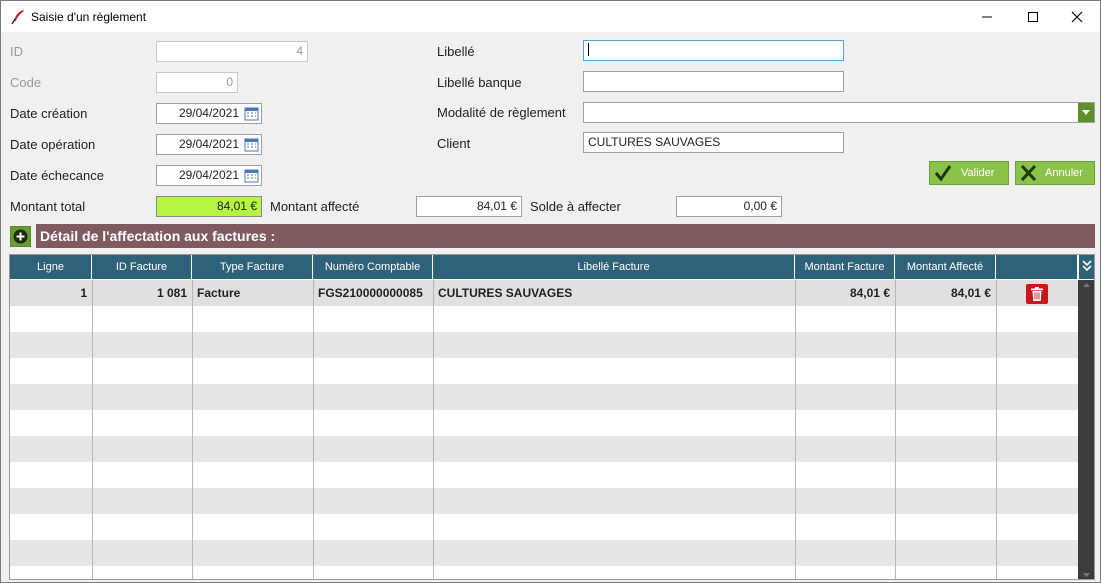 This screenshot has height=583, width=1101. I want to click on scroll-down-icon, so click(1086, 575).